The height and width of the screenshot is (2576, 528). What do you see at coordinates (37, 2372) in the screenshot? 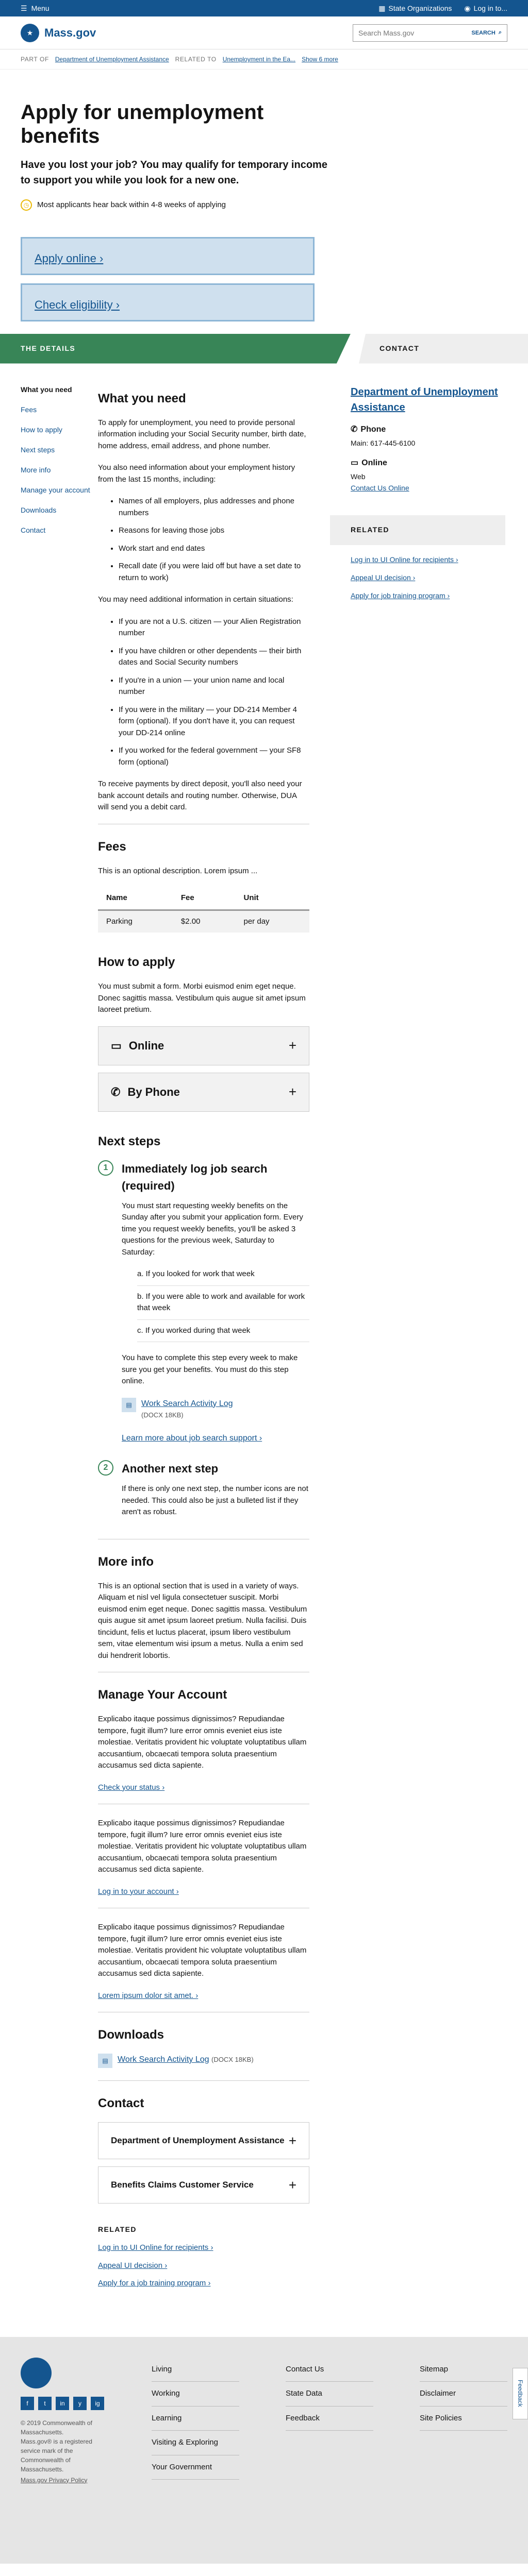
I see `seal-icon` at bounding box center [37, 2372].